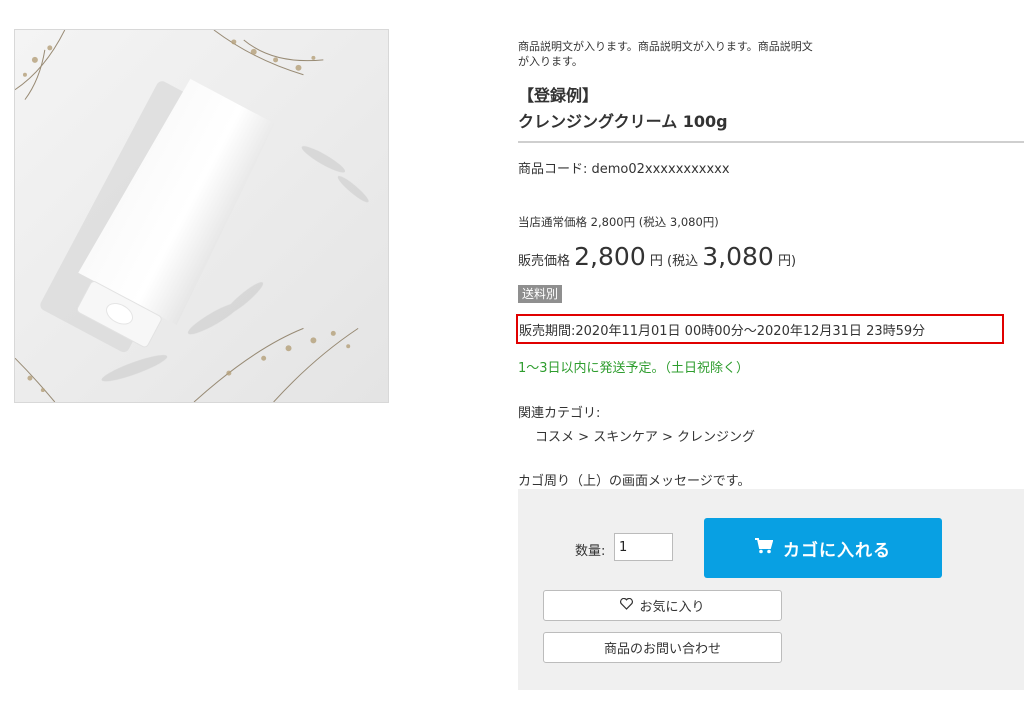 This screenshot has width=1024, height=712. Describe the element at coordinates (771, 109) in the screenshot. I see `product-title: 【登録例】 クレンジングクリーム 100g` at that location.